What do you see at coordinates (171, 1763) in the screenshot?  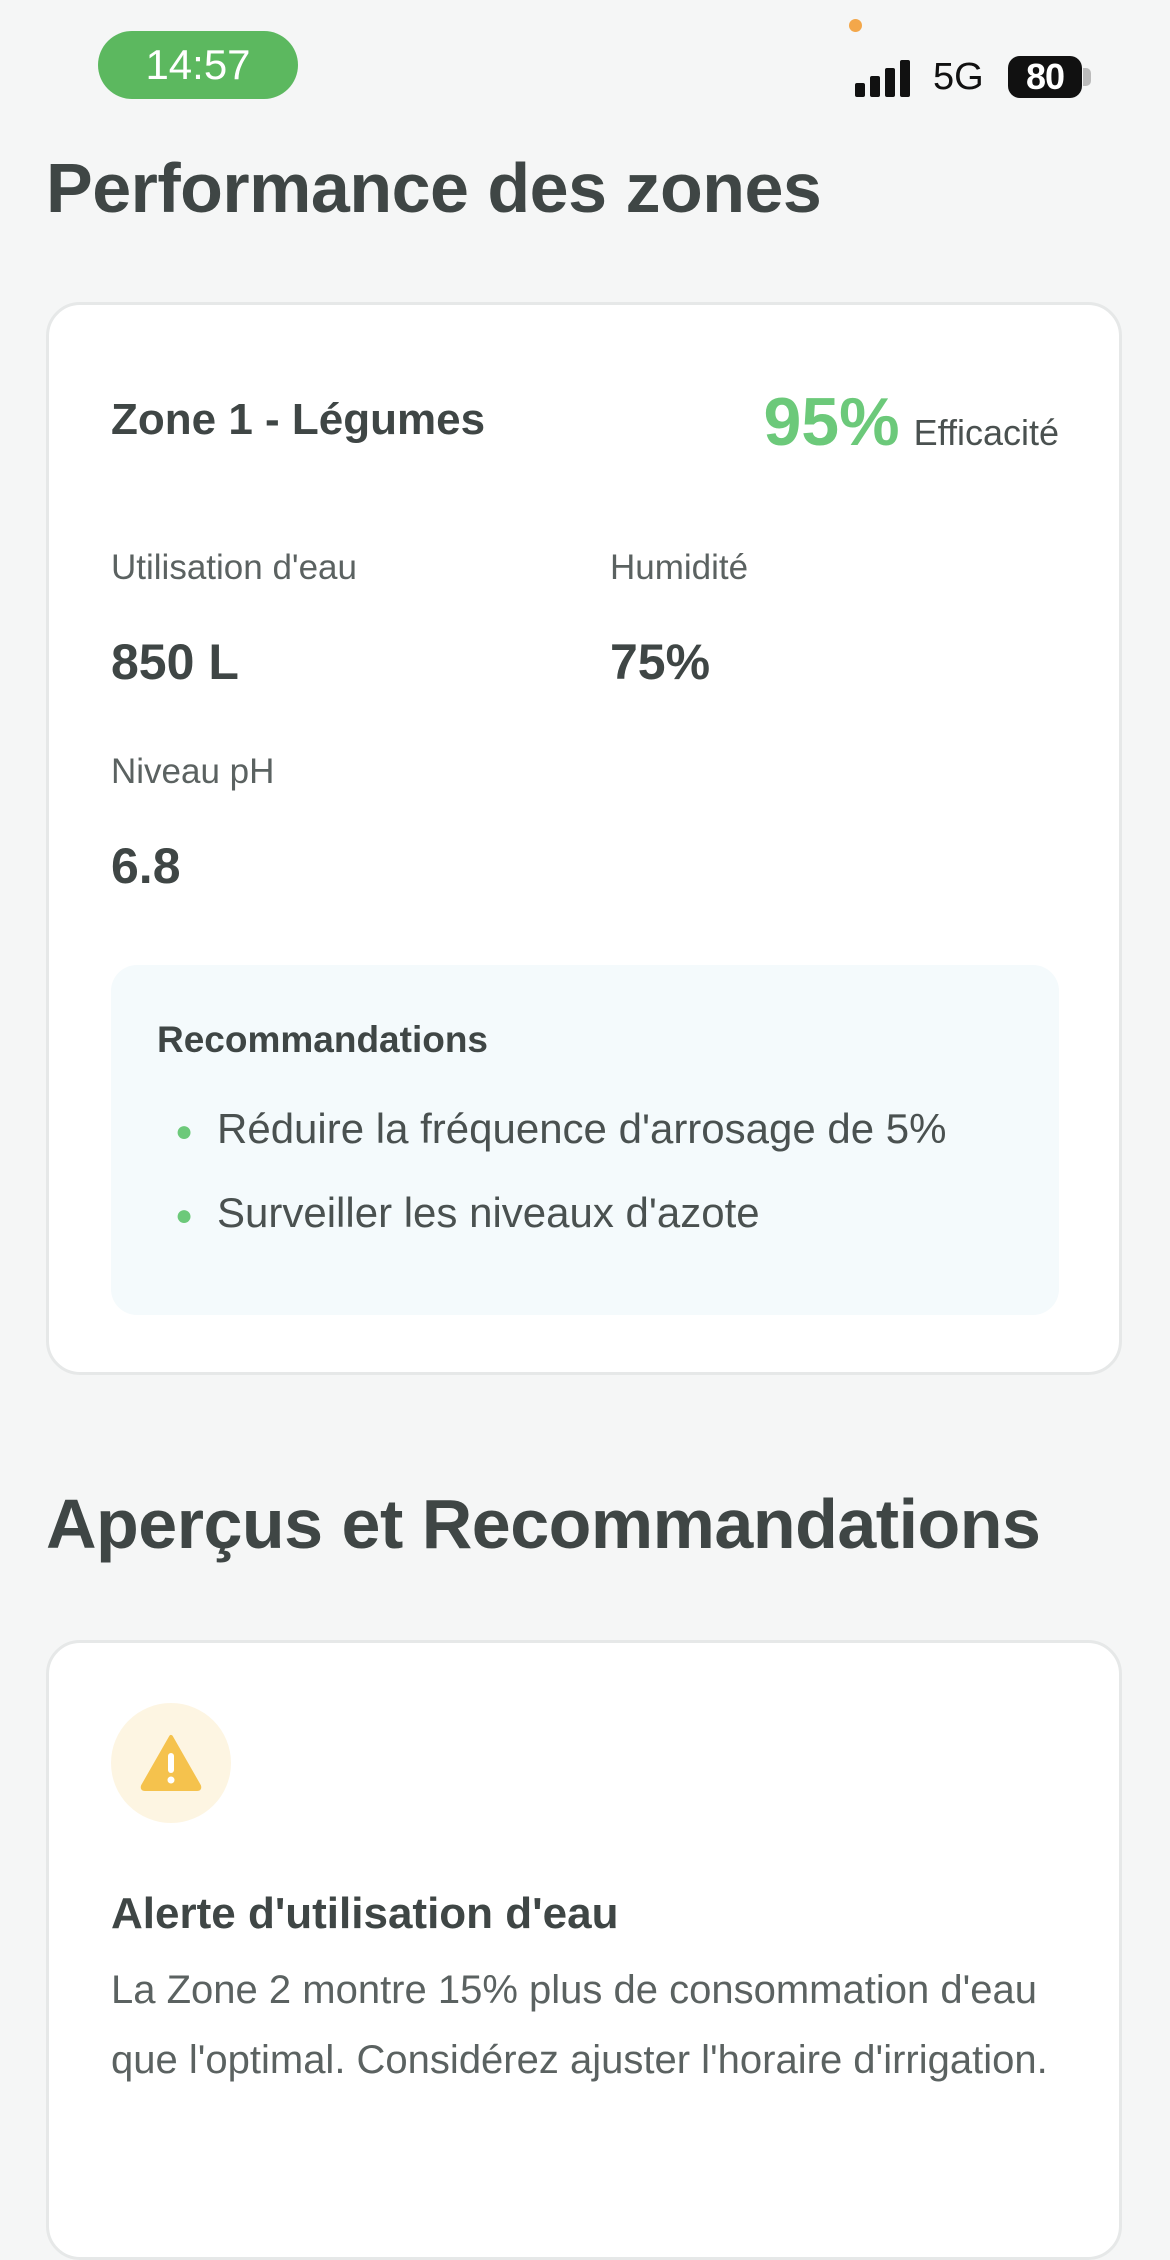 I see `warning-icon` at bounding box center [171, 1763].